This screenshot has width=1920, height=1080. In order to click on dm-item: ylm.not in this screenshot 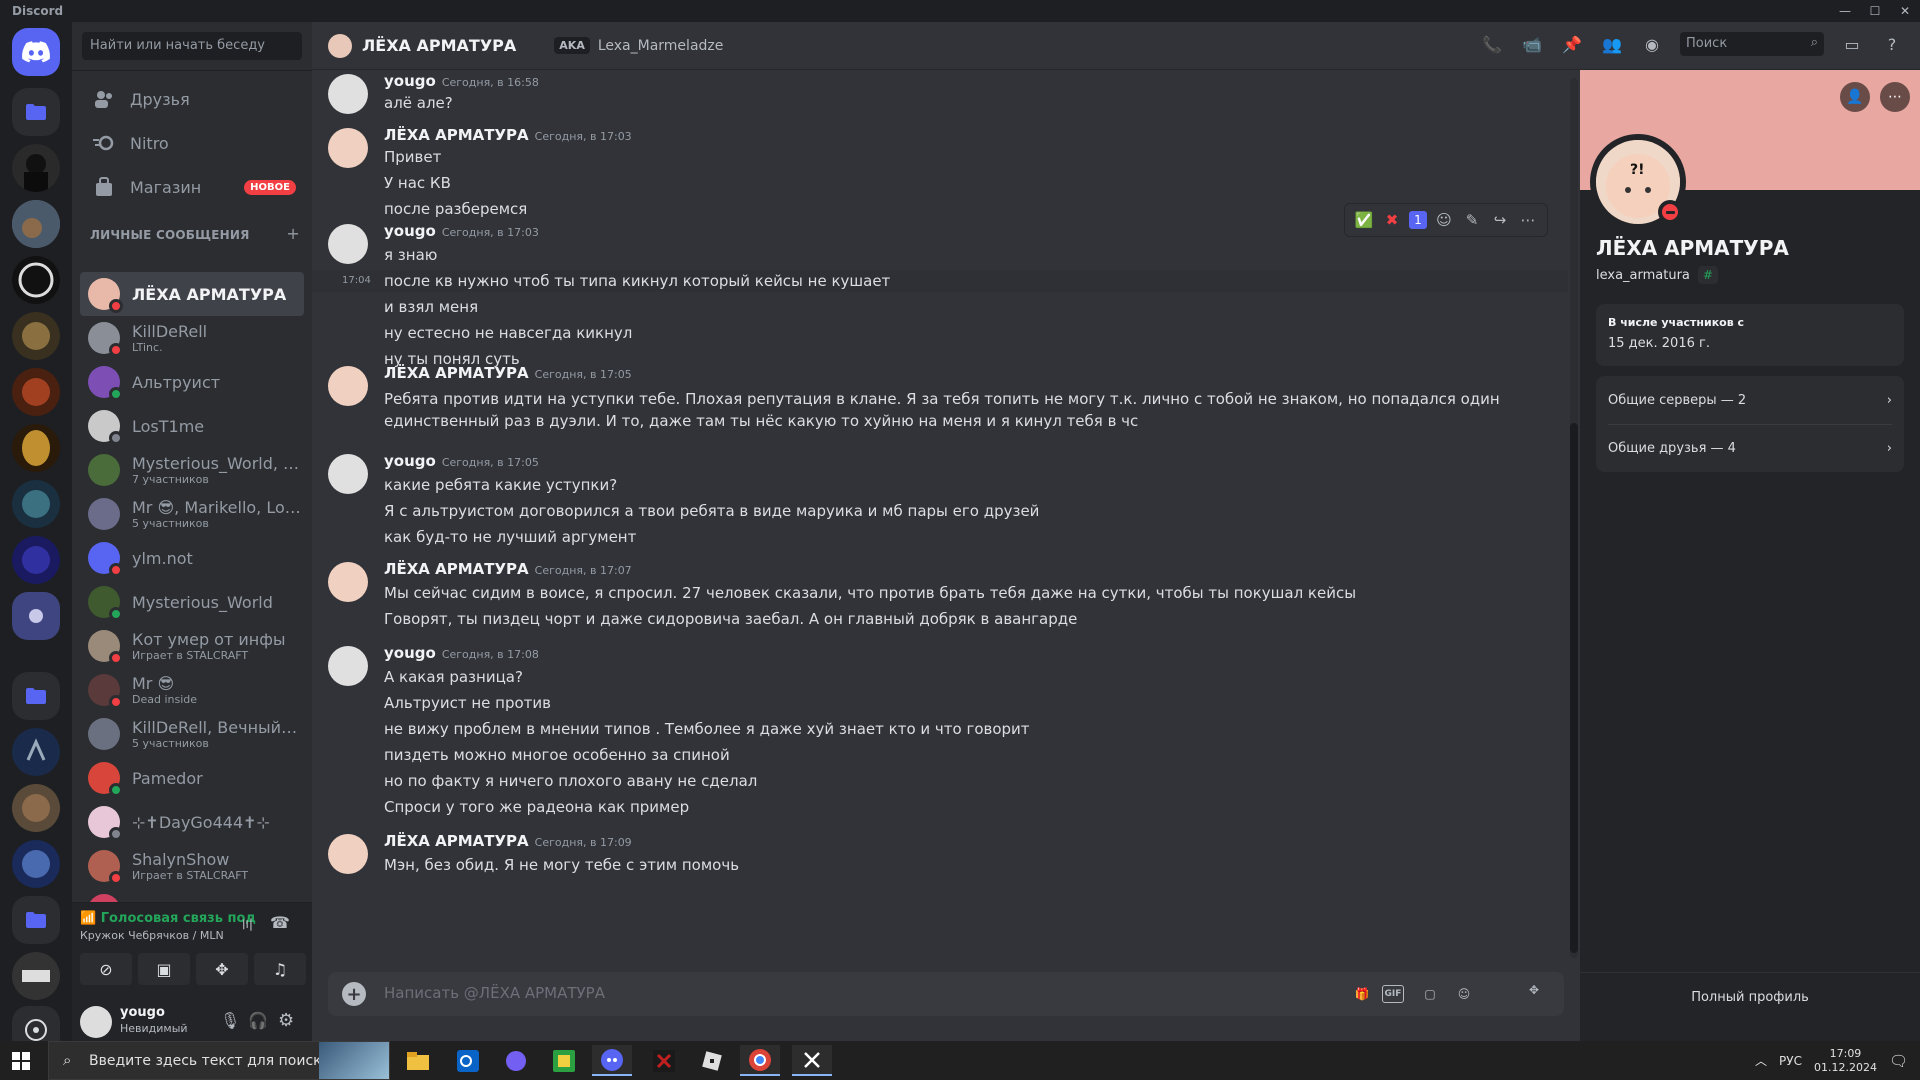, I will do `click(192, 558)`.